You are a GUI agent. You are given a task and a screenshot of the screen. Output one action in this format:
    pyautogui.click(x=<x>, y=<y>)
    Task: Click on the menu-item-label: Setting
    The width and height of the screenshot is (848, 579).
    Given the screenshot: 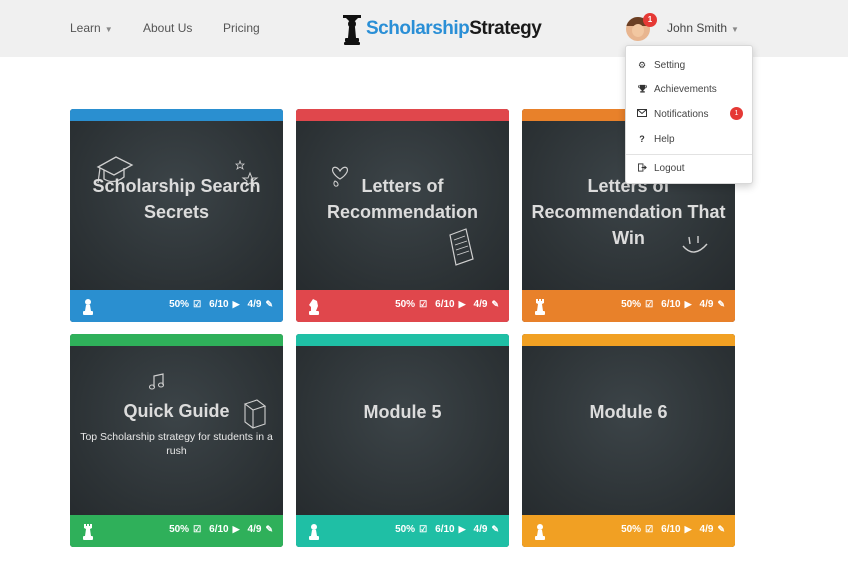 What is the action you would take?
    pyautogui.click(x=670, y=65)
    